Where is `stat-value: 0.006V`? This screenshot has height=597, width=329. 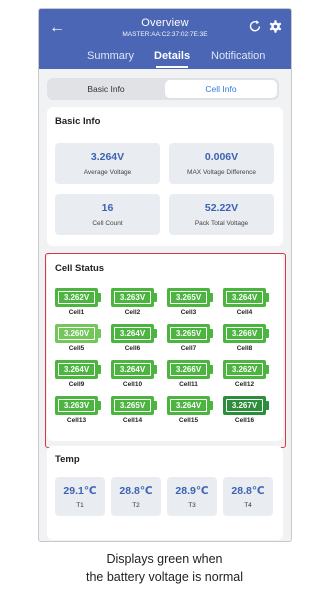
stat-value: 0.006V is located at coordinates (221, 157).